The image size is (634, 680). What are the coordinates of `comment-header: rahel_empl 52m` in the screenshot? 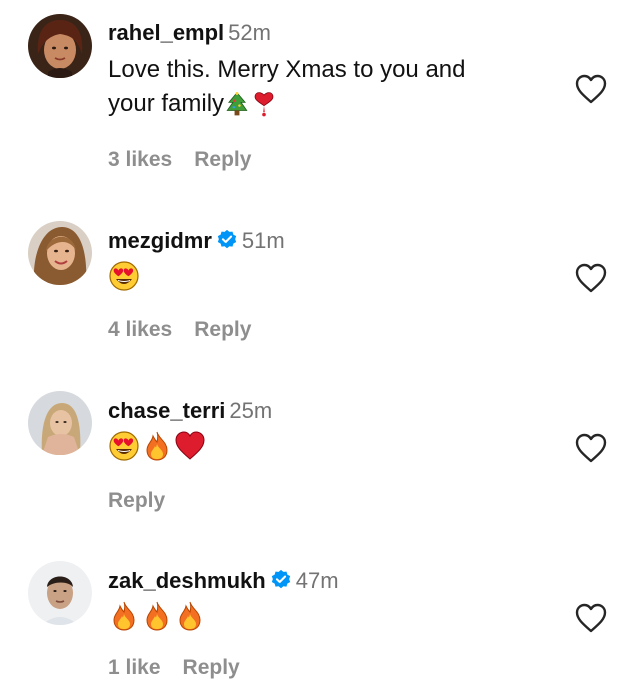 It's located at (189, 33).